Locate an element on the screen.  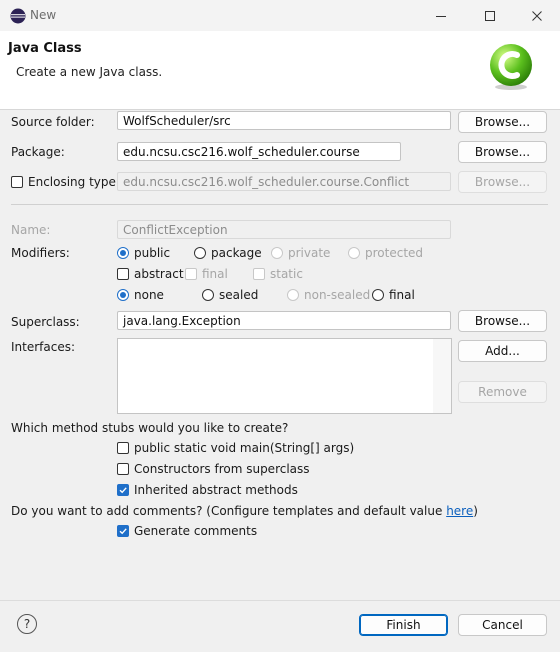
sealing-sealed-radio: sealed is located at coordinates (230, 295).